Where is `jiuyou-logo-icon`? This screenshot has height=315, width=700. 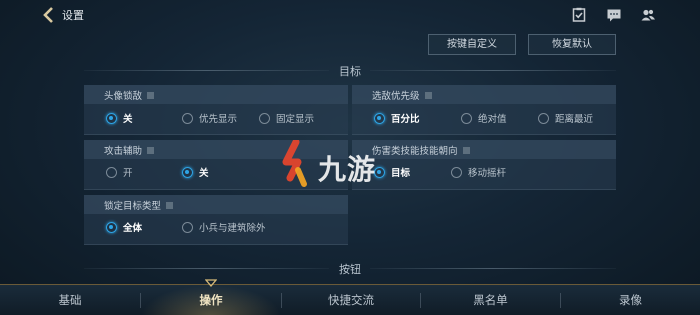 jiuyou-logo-icon is located at coordinates (294, 163).